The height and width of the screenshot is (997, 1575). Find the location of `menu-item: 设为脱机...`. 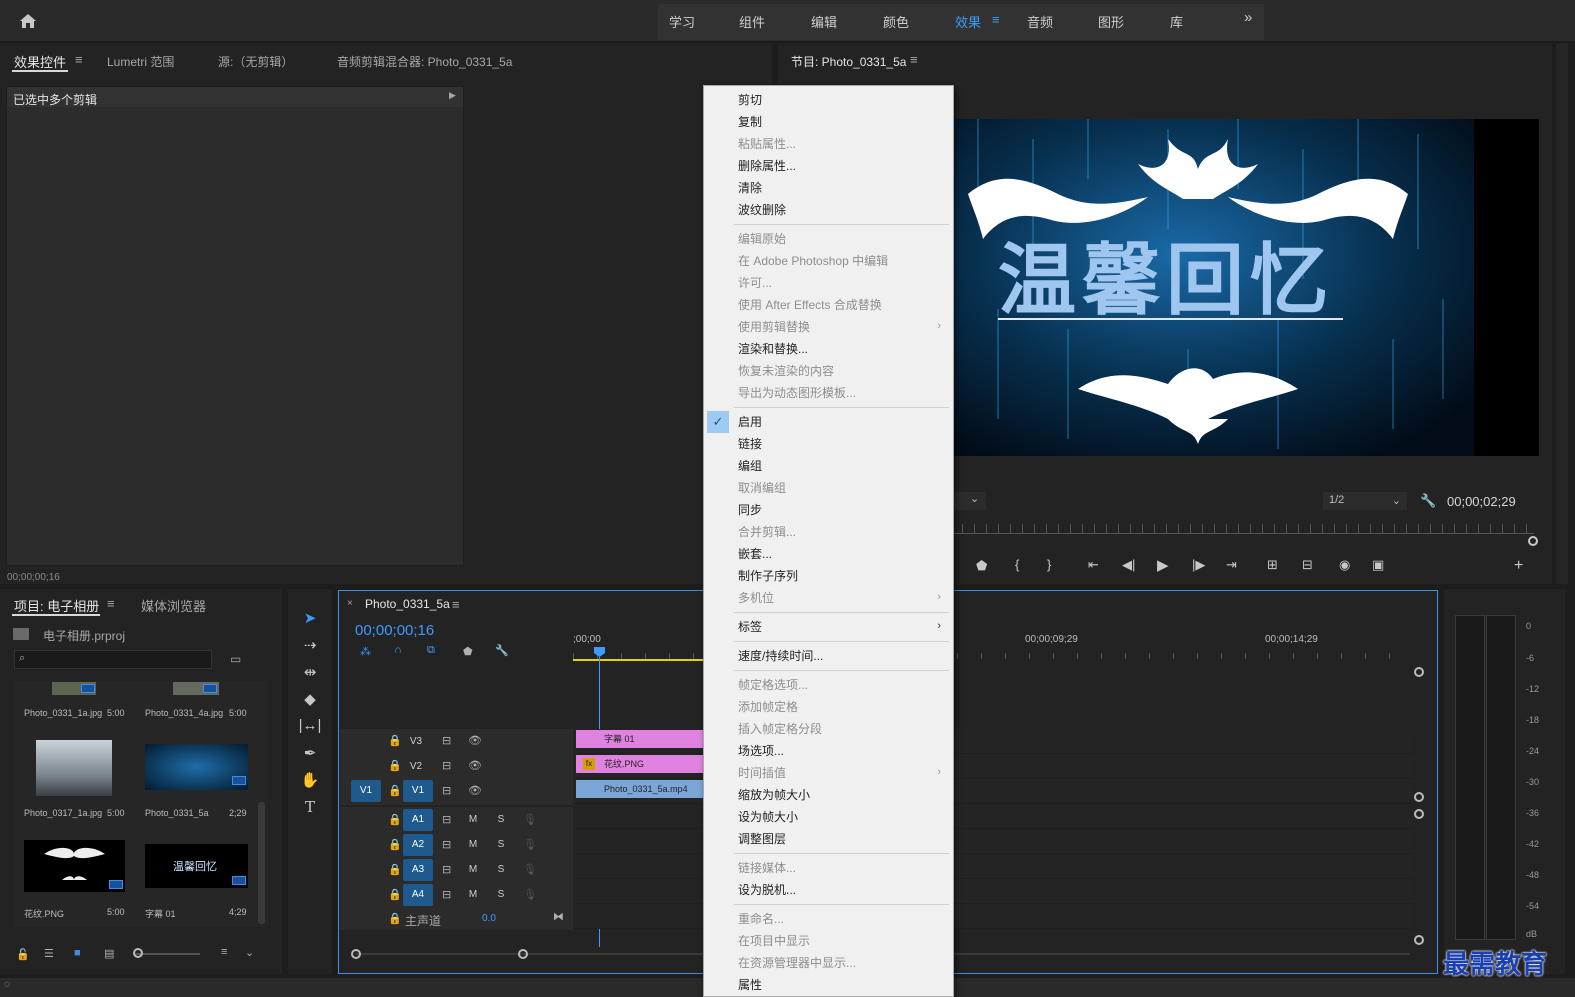

menu-item: 设为脱机... is located at coordinates (767, 890).